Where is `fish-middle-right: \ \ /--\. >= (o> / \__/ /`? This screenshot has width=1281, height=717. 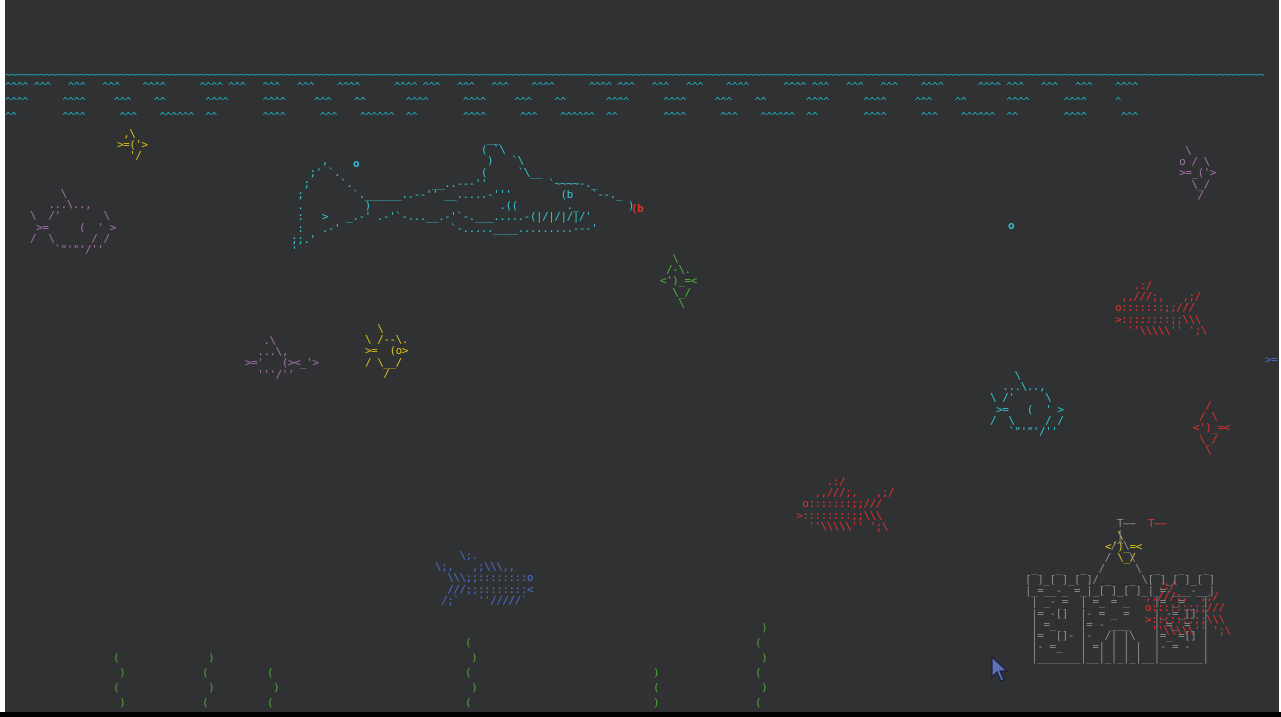 fish-middle-right: \ \ /--\. >= (o> / \__/ / is located at coordinates (386, 351).